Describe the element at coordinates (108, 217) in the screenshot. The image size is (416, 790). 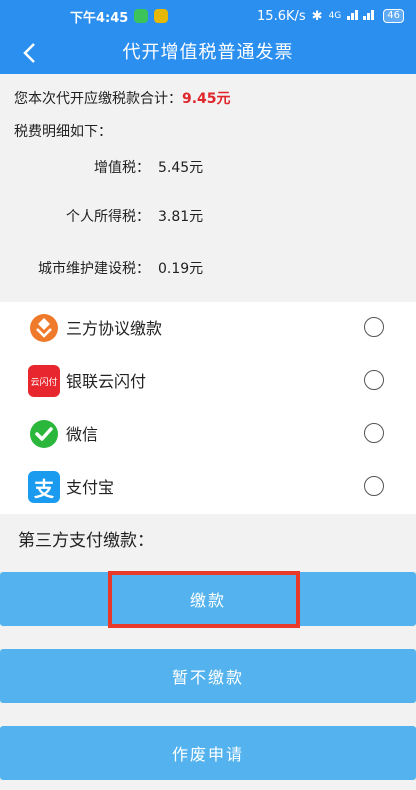
I see `tax-name: 个人所得税：` at that location.